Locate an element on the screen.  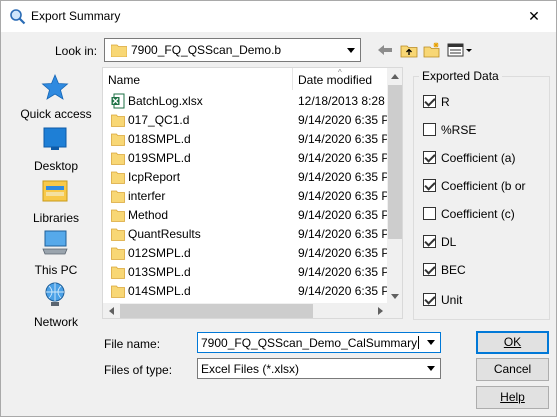
place-label: Libraries is located at coordinates (56, 218).